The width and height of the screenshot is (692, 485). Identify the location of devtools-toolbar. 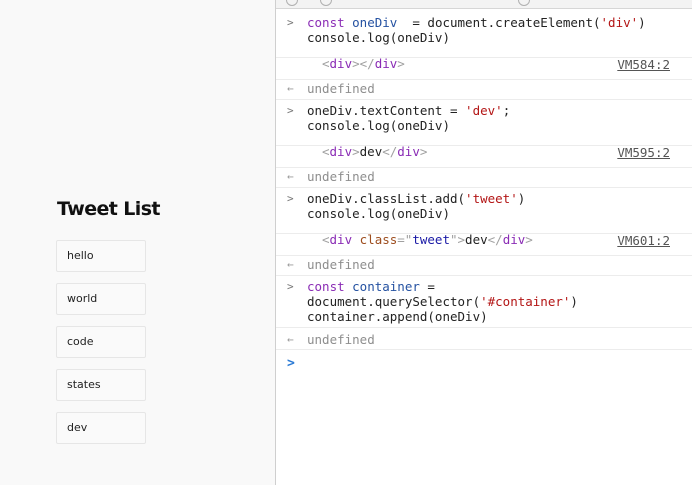
(484, 4).